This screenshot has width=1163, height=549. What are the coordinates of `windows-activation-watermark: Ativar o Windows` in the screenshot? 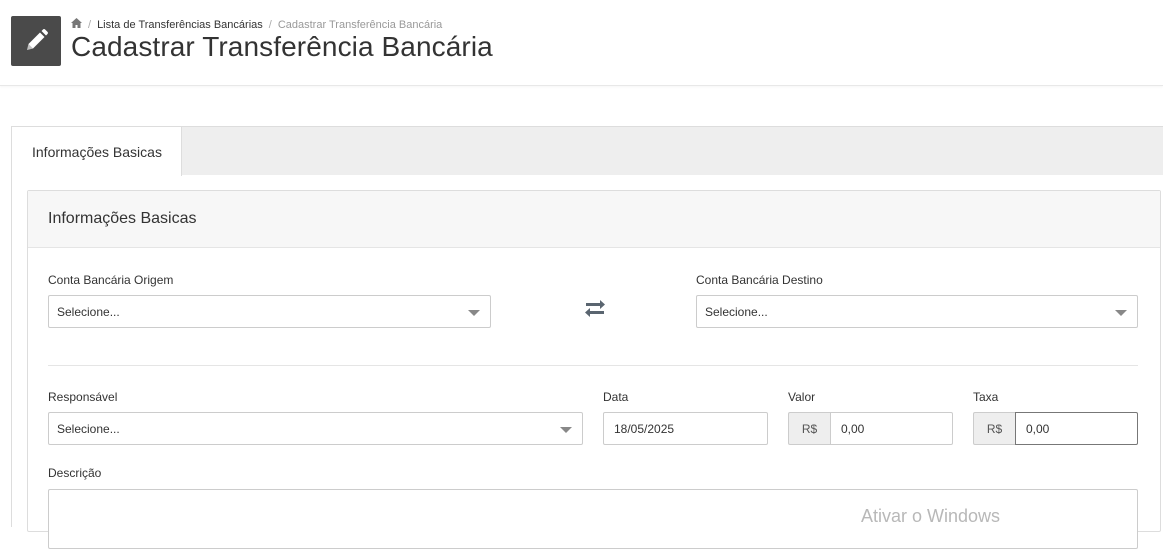 It's located at (931, 516).